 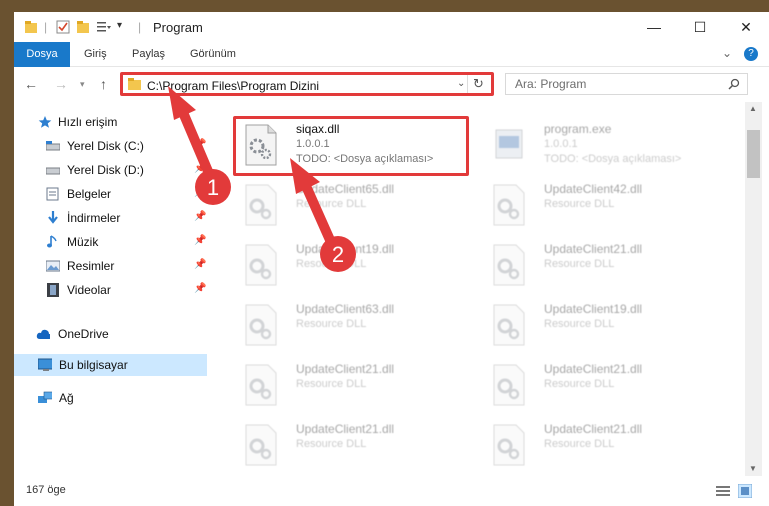 I want to click on nav-item-downloads: İndirmeler 📌, so click(x=110, y=218).